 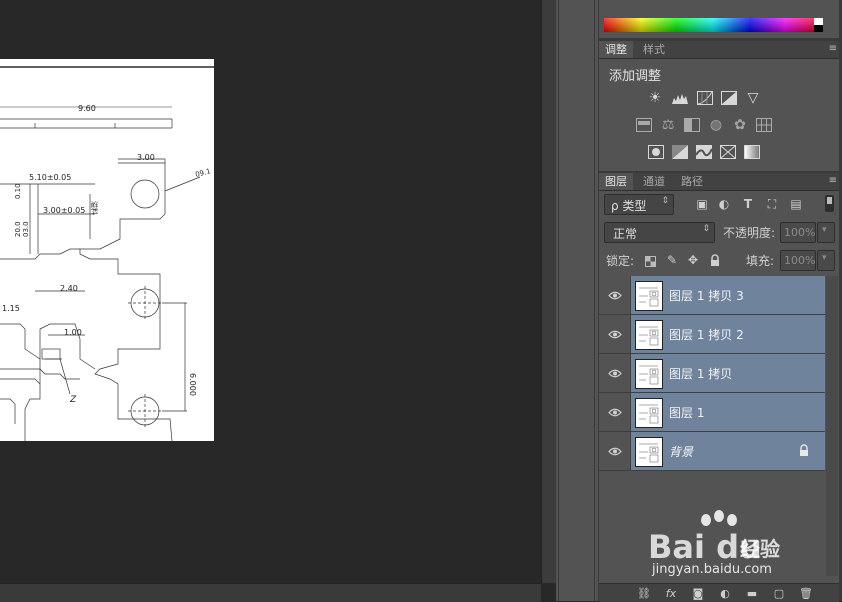 What do you see at coordinates (687, 413) in the screenshot?
I see `layer-name: 图层 1` at bounding box center [687, 413].